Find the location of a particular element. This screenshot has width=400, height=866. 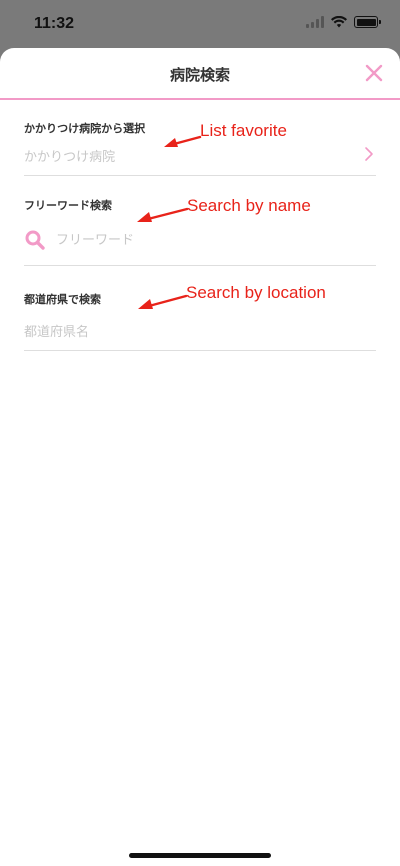

battery-icon is located at coordinates (367, 22).